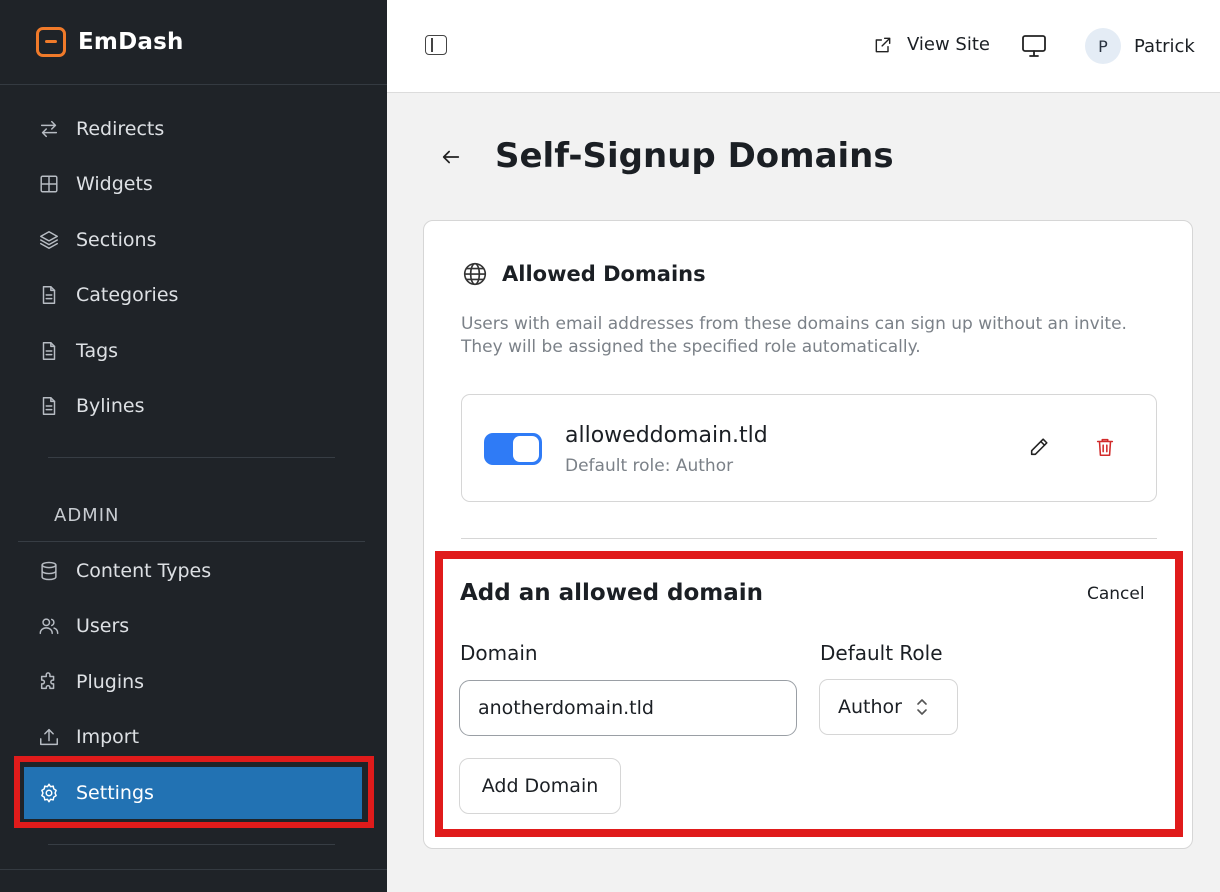 The image size is (1220, 892). What do you see at coordinates (144, 571) in the screenshot?
I see `sidebar-item-label: Content Types` at bounding box center [144, 571].